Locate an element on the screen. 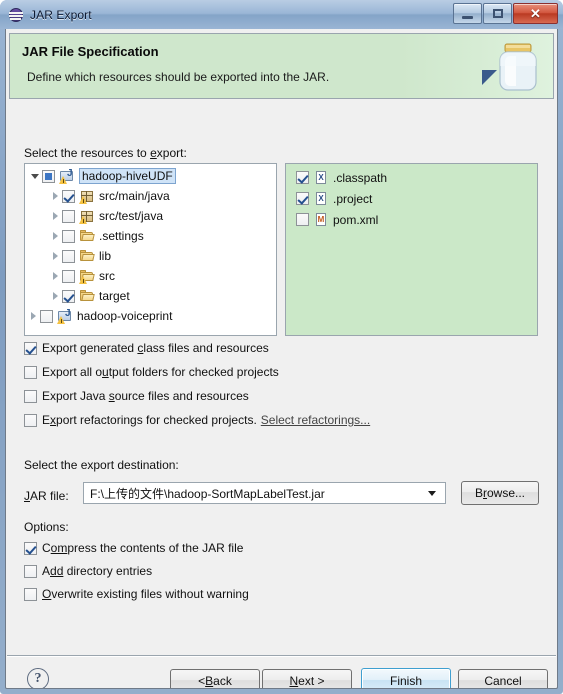  file-item-label: pom.xml is located at coordinates (356, 219).